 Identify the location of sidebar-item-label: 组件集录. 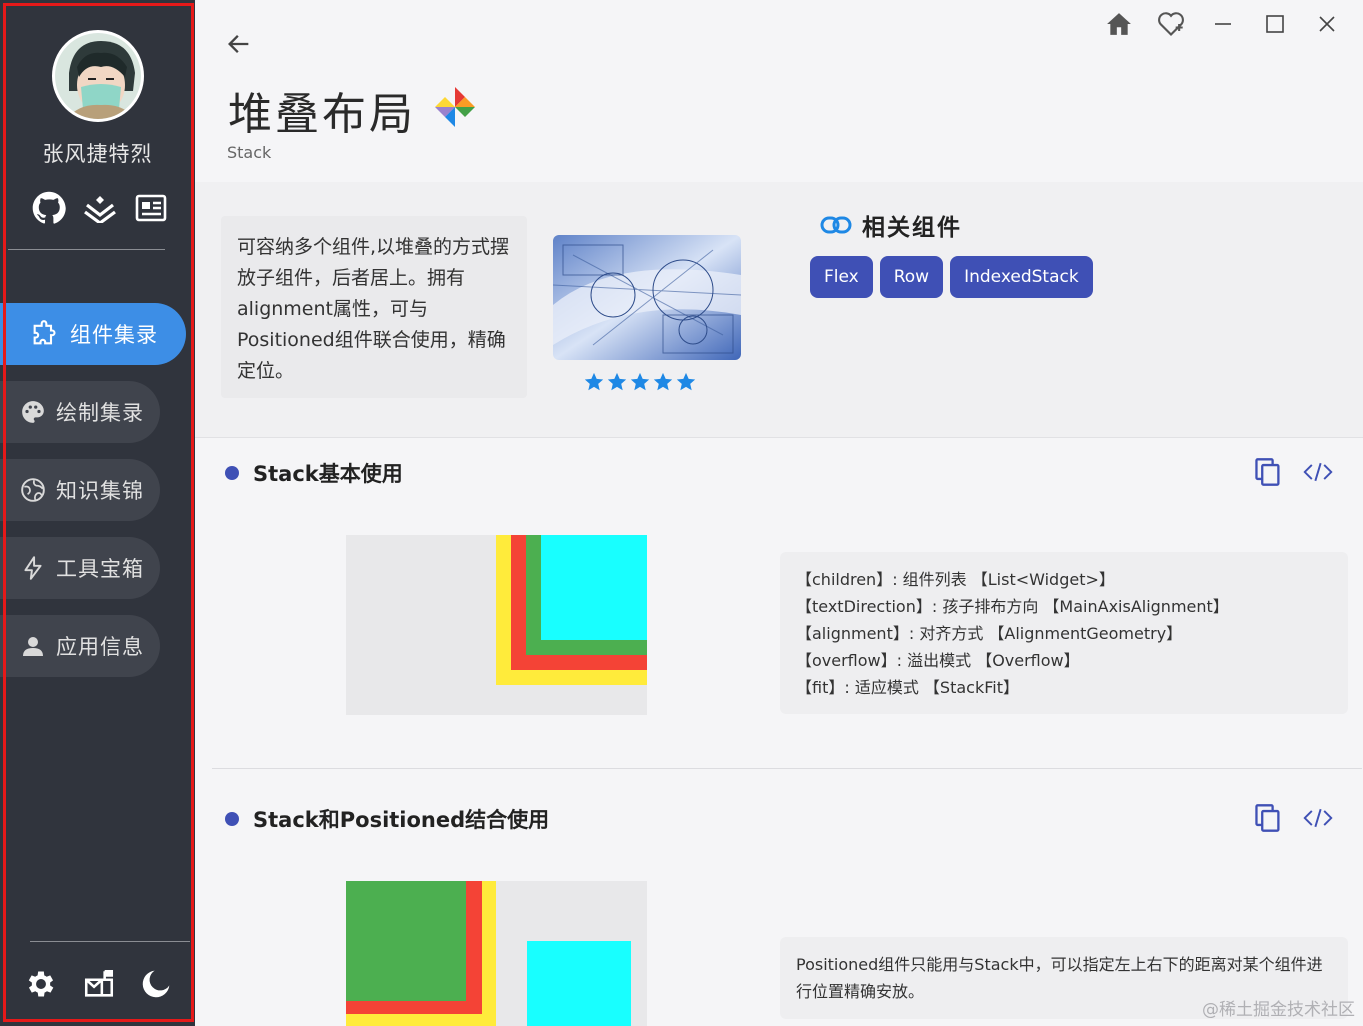
(114, 335).